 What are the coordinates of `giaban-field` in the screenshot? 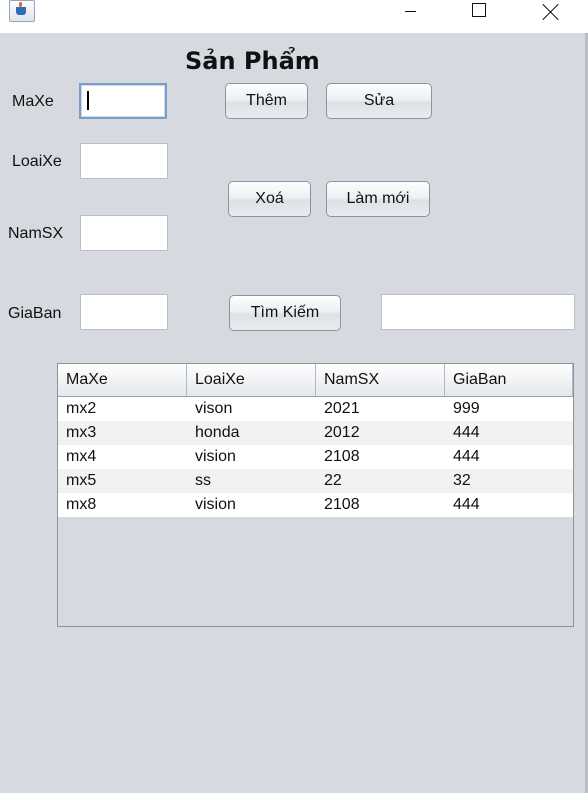 It's located at (124, 312).